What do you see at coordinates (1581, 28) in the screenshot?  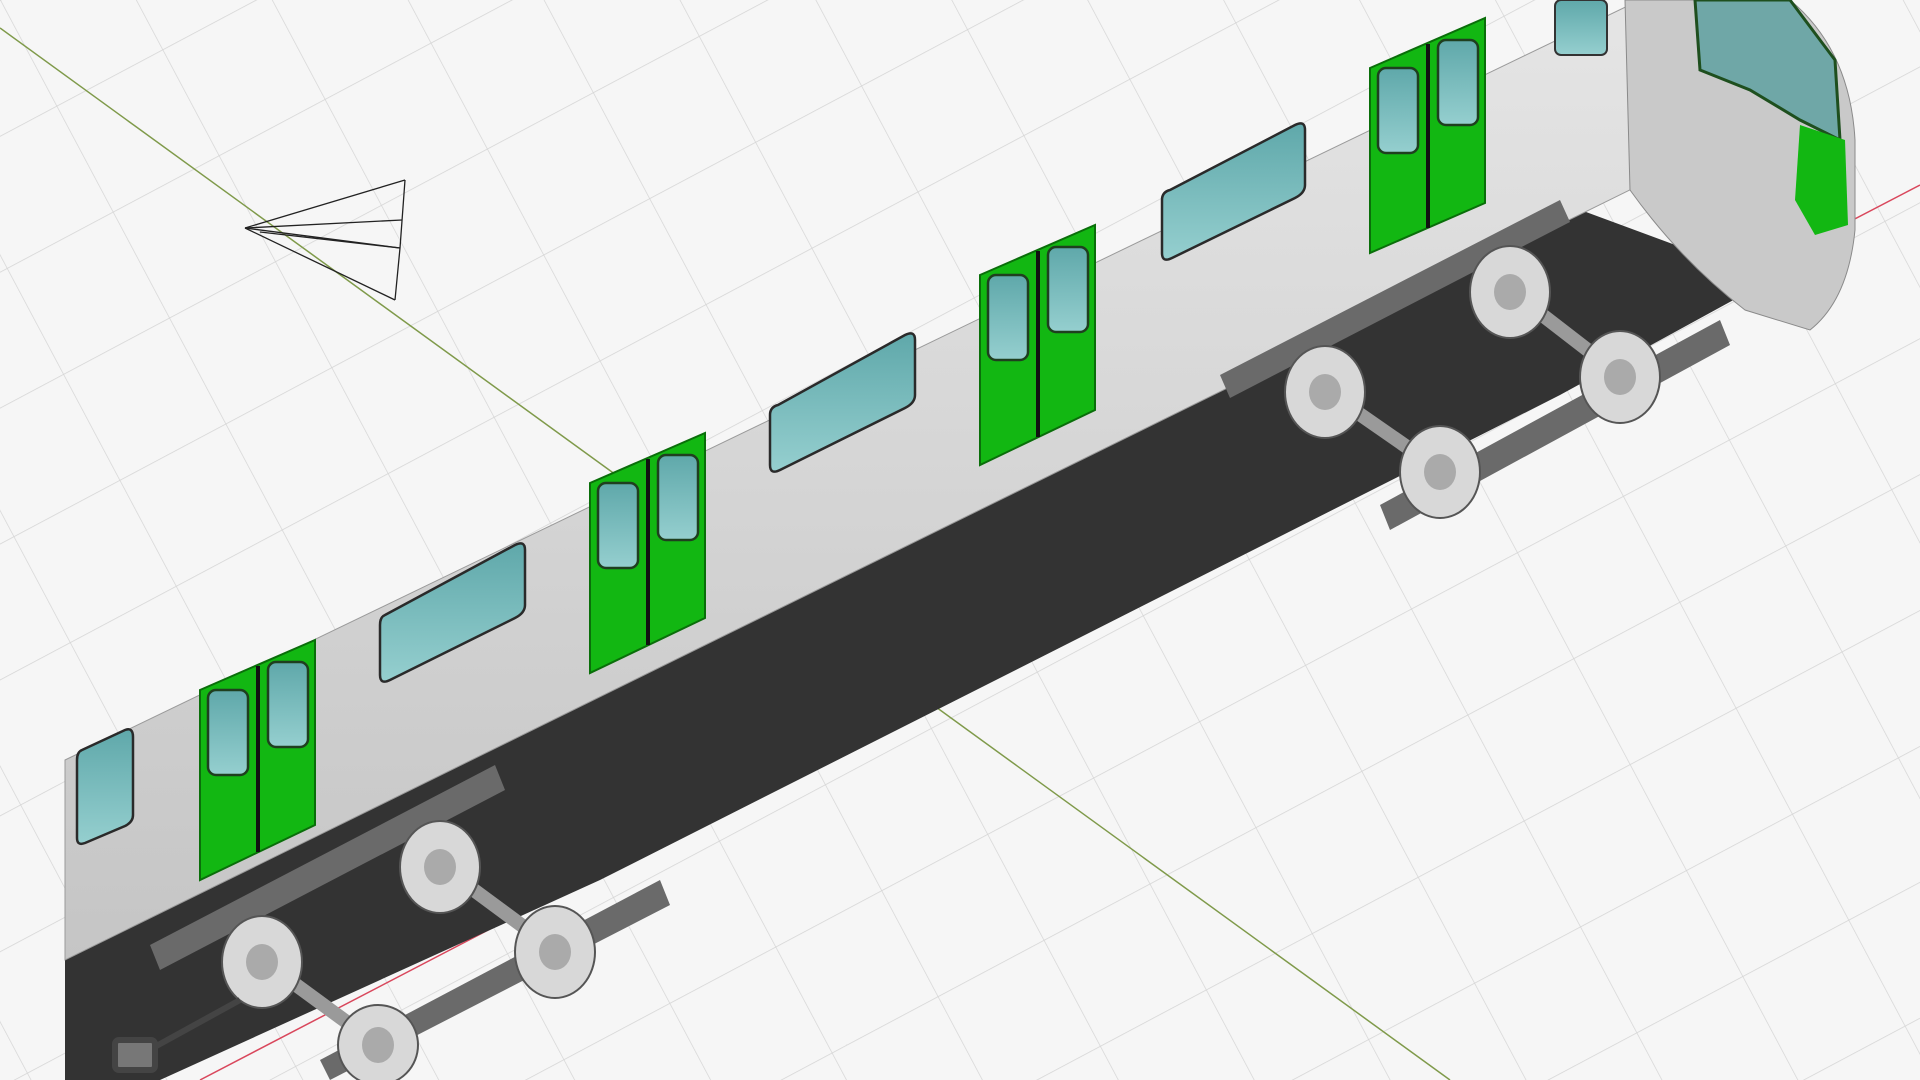 I see `cab-side-window` at bounding box center [1581, 28].